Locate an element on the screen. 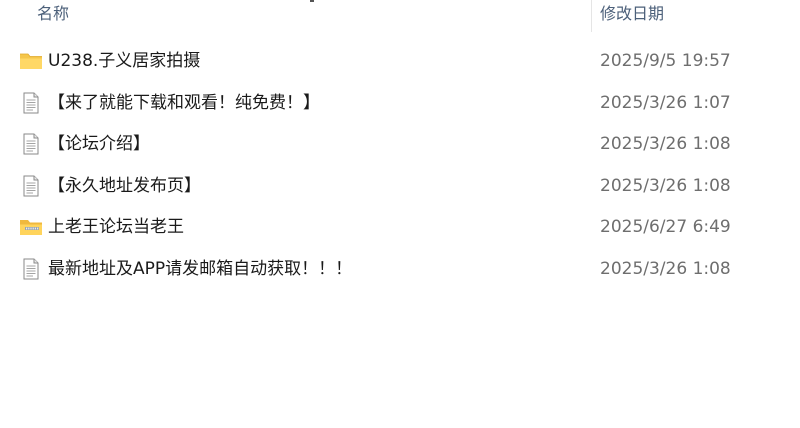  folder-icon is located at coordinates (31, 61).